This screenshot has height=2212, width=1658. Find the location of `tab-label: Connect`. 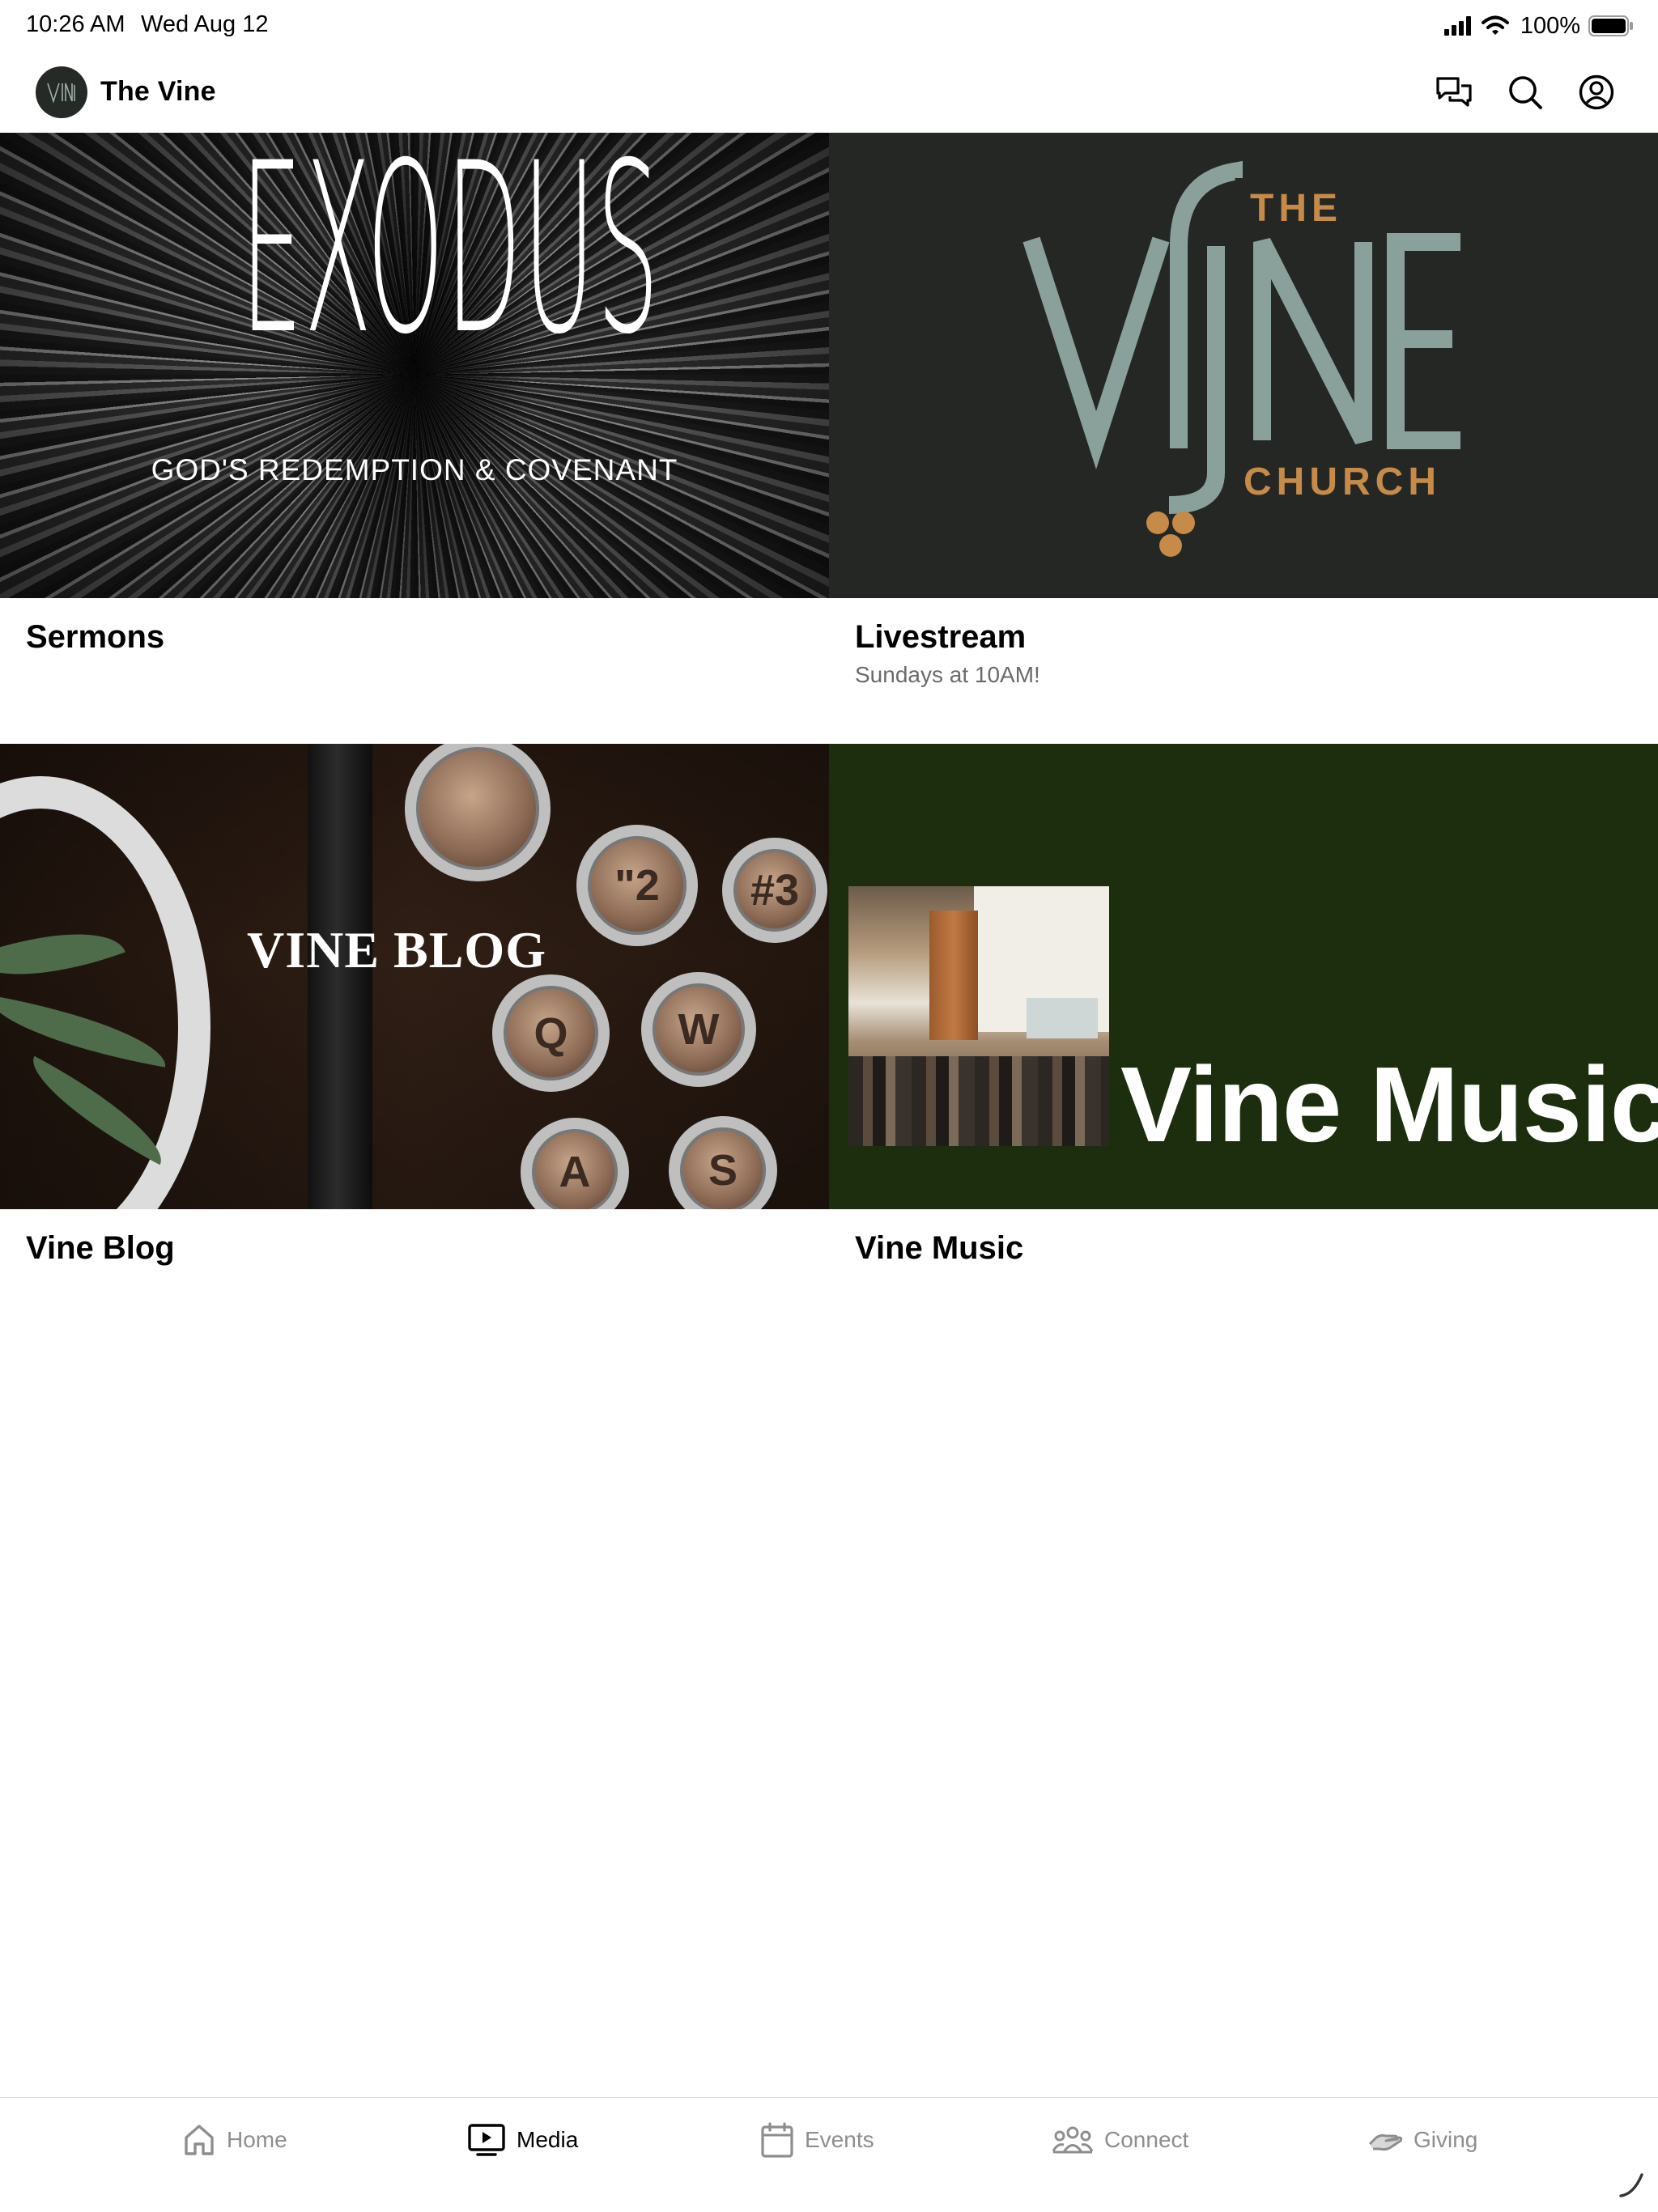

tab-label: Connect is located at coordinates (1146, 2139).